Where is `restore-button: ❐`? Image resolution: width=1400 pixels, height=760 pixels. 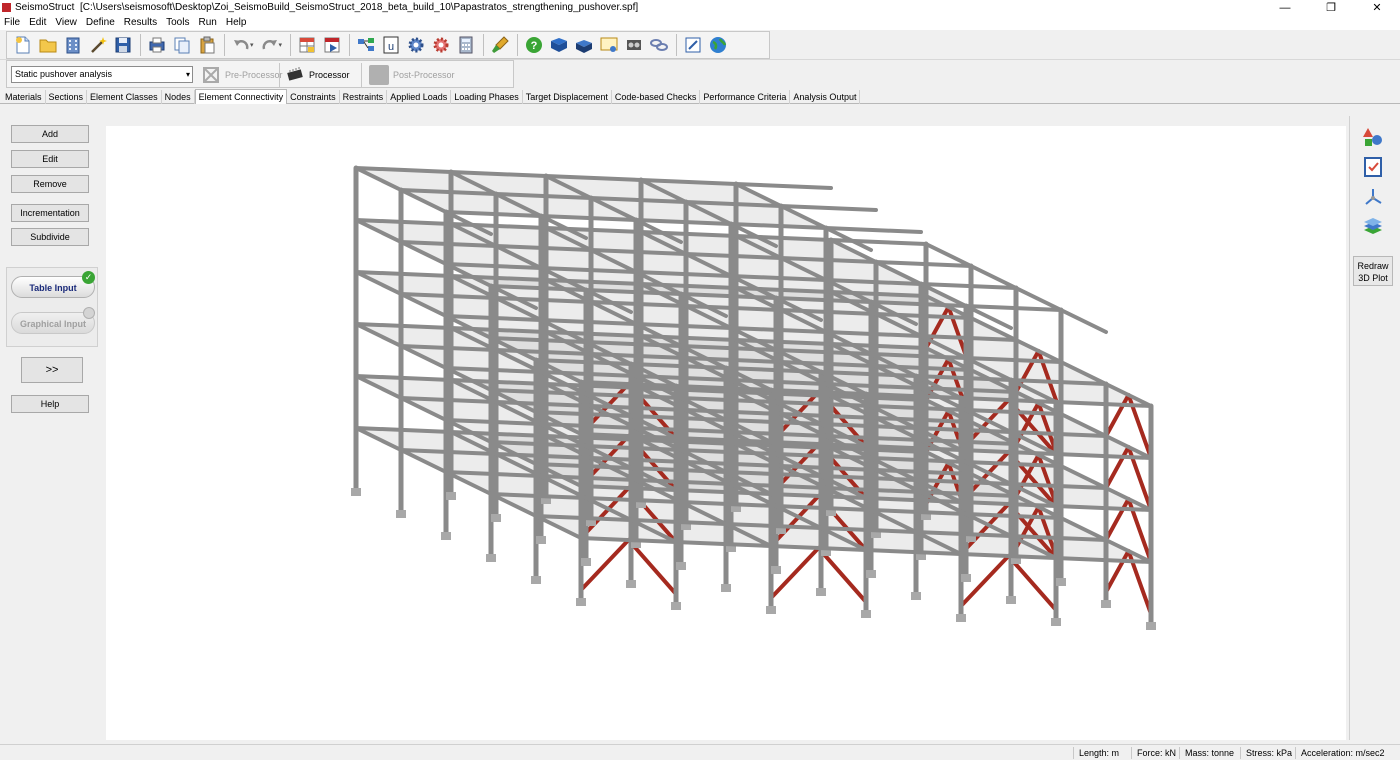 restore-button: ❐ is located at coordinates (1331, 7).